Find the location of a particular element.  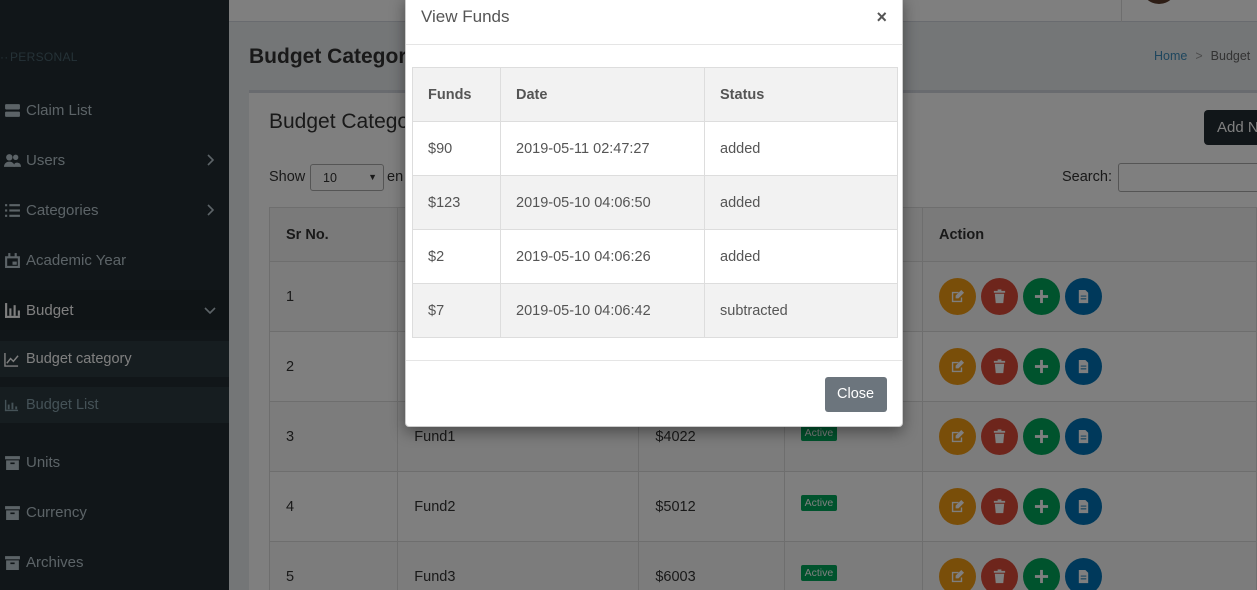

fund-row: $90 2019-05-11 02:47:27 added is located at coordinates (655, 148).